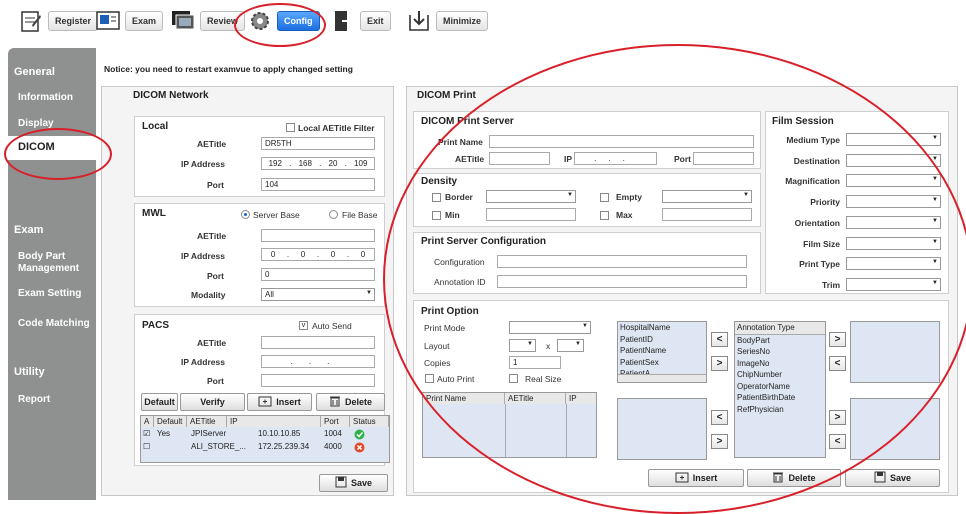 The height and width of the screenshot is (514, 966). Describe the element at coordinates (318, 342) in the screenshot. I see `pacs-aetitle-input` at that location.